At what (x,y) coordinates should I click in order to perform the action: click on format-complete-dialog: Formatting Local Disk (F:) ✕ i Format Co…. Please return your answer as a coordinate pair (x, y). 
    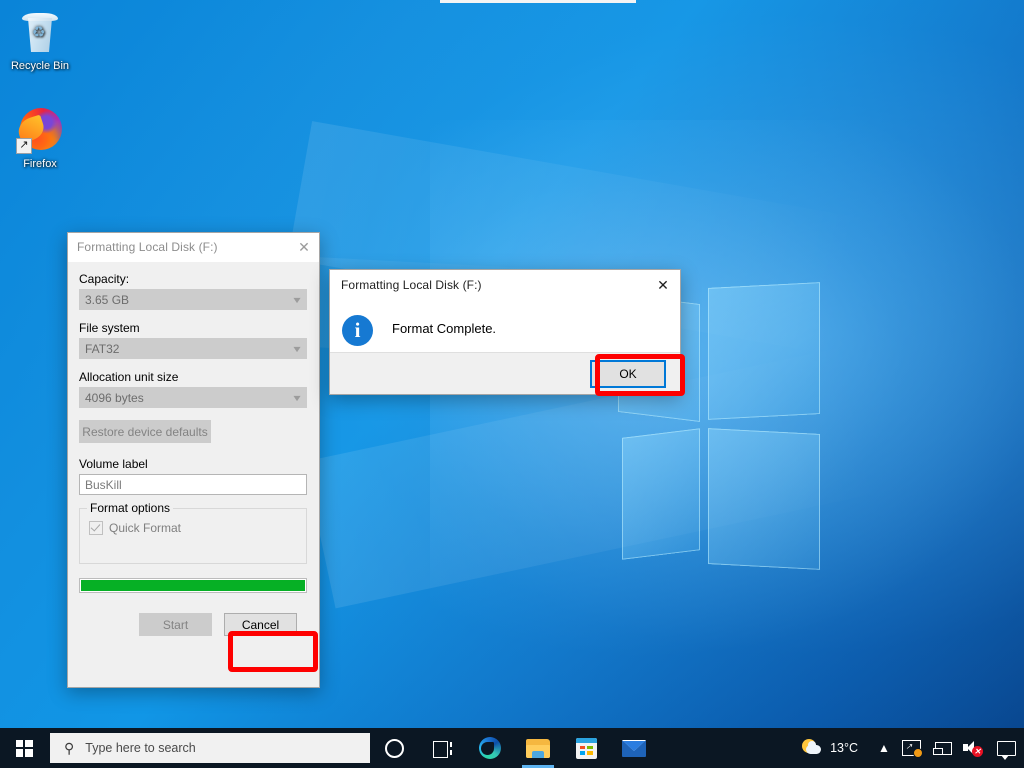
    Looking at the image, I should click on (505, 332).